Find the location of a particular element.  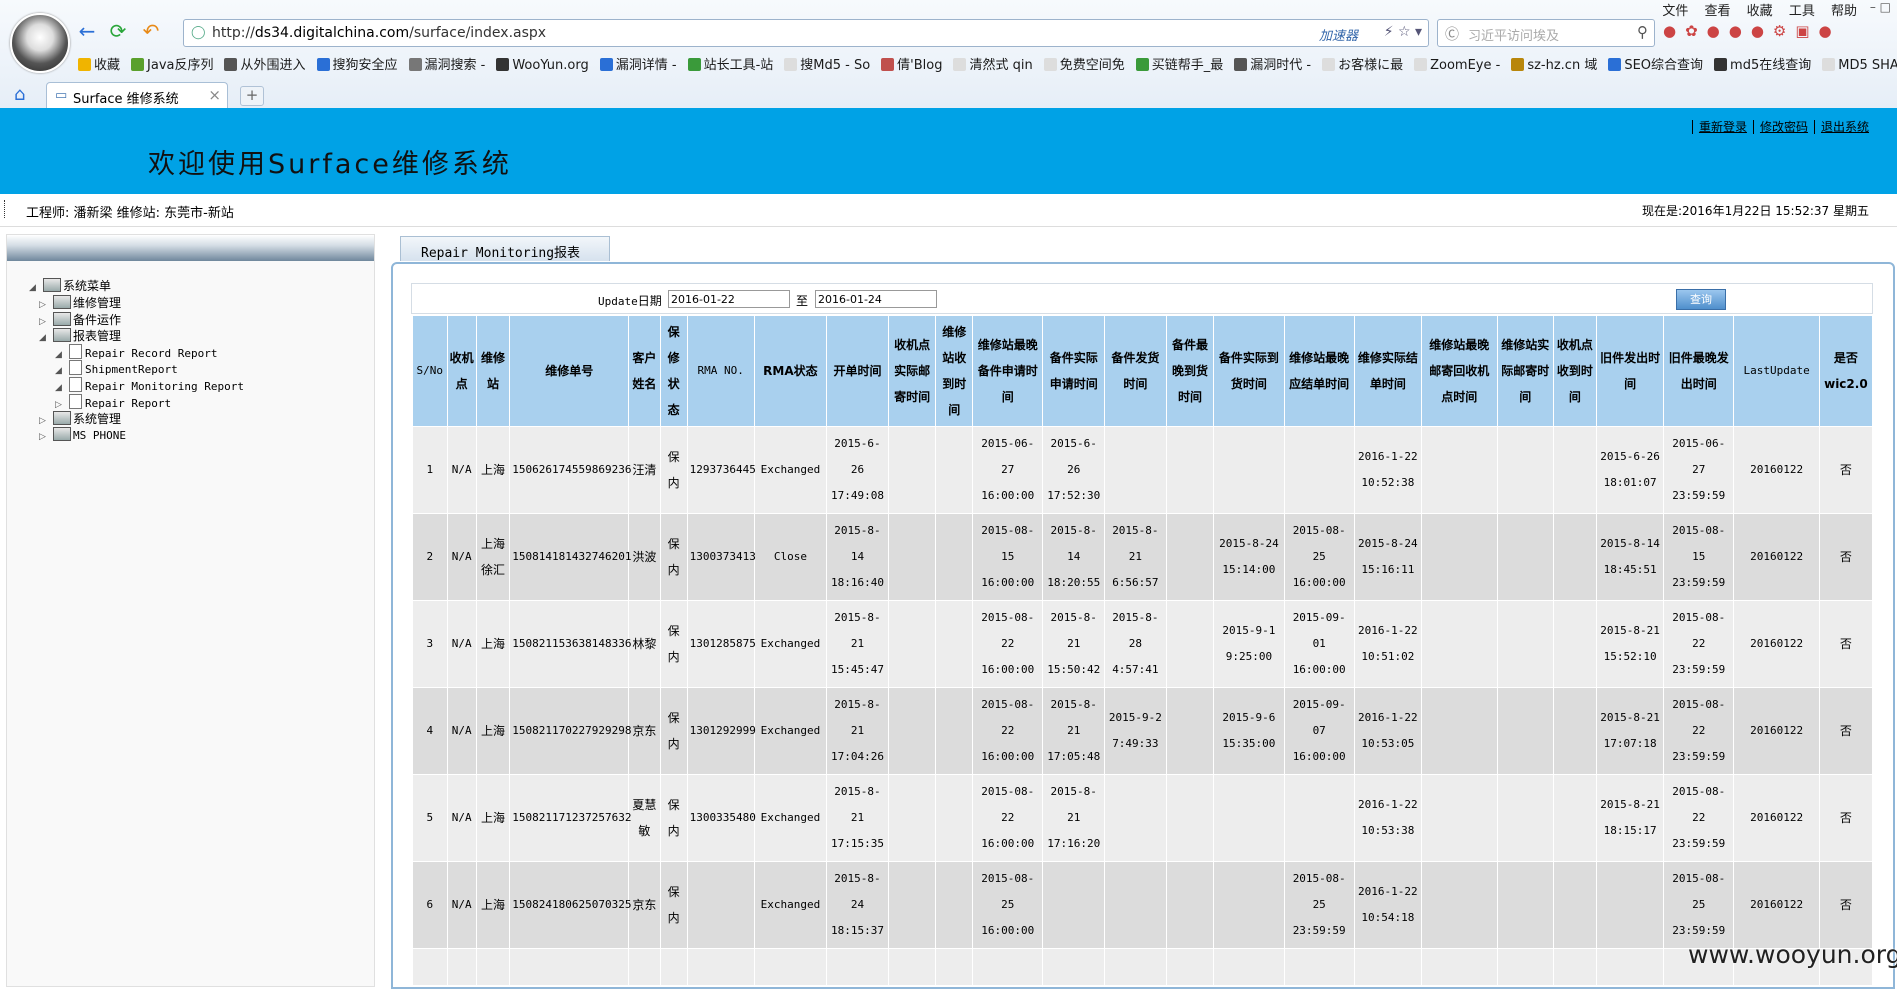

column-header: 维修单号 is located at coordinates (569, 371).